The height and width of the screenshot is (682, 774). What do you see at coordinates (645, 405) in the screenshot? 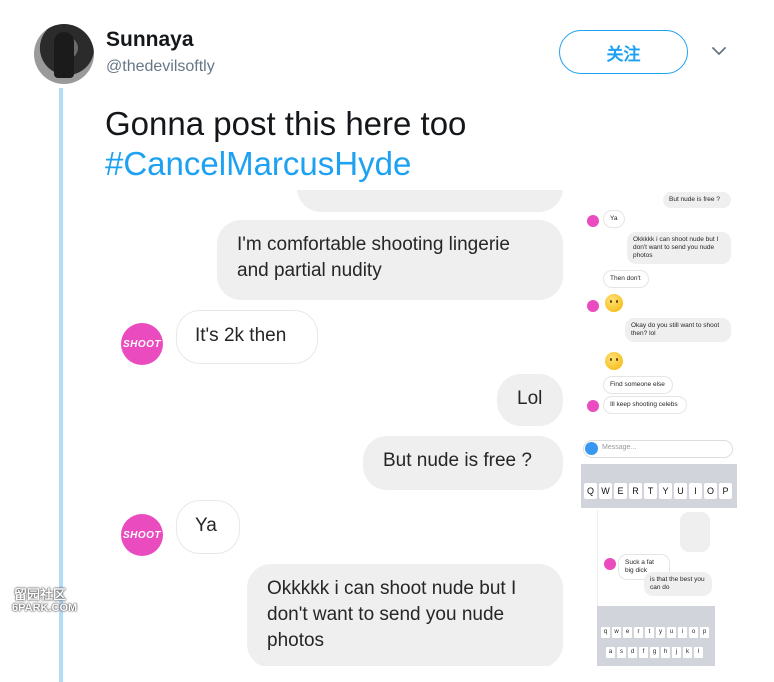
I see `side-bubble: Ill keep shooting celebs` at bounding box center [645, 405].